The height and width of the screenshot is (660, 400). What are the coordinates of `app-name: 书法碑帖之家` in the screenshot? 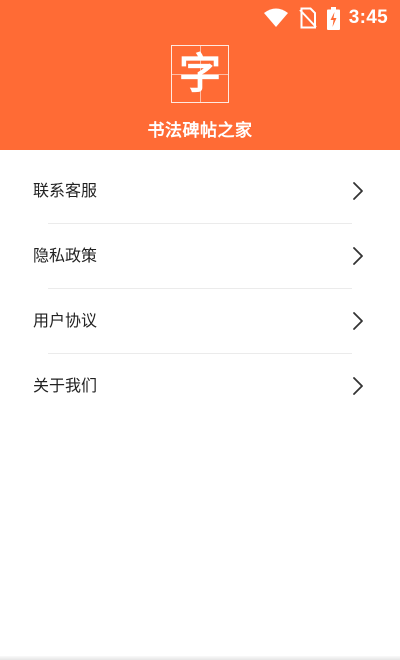 It's located at (200, 131).